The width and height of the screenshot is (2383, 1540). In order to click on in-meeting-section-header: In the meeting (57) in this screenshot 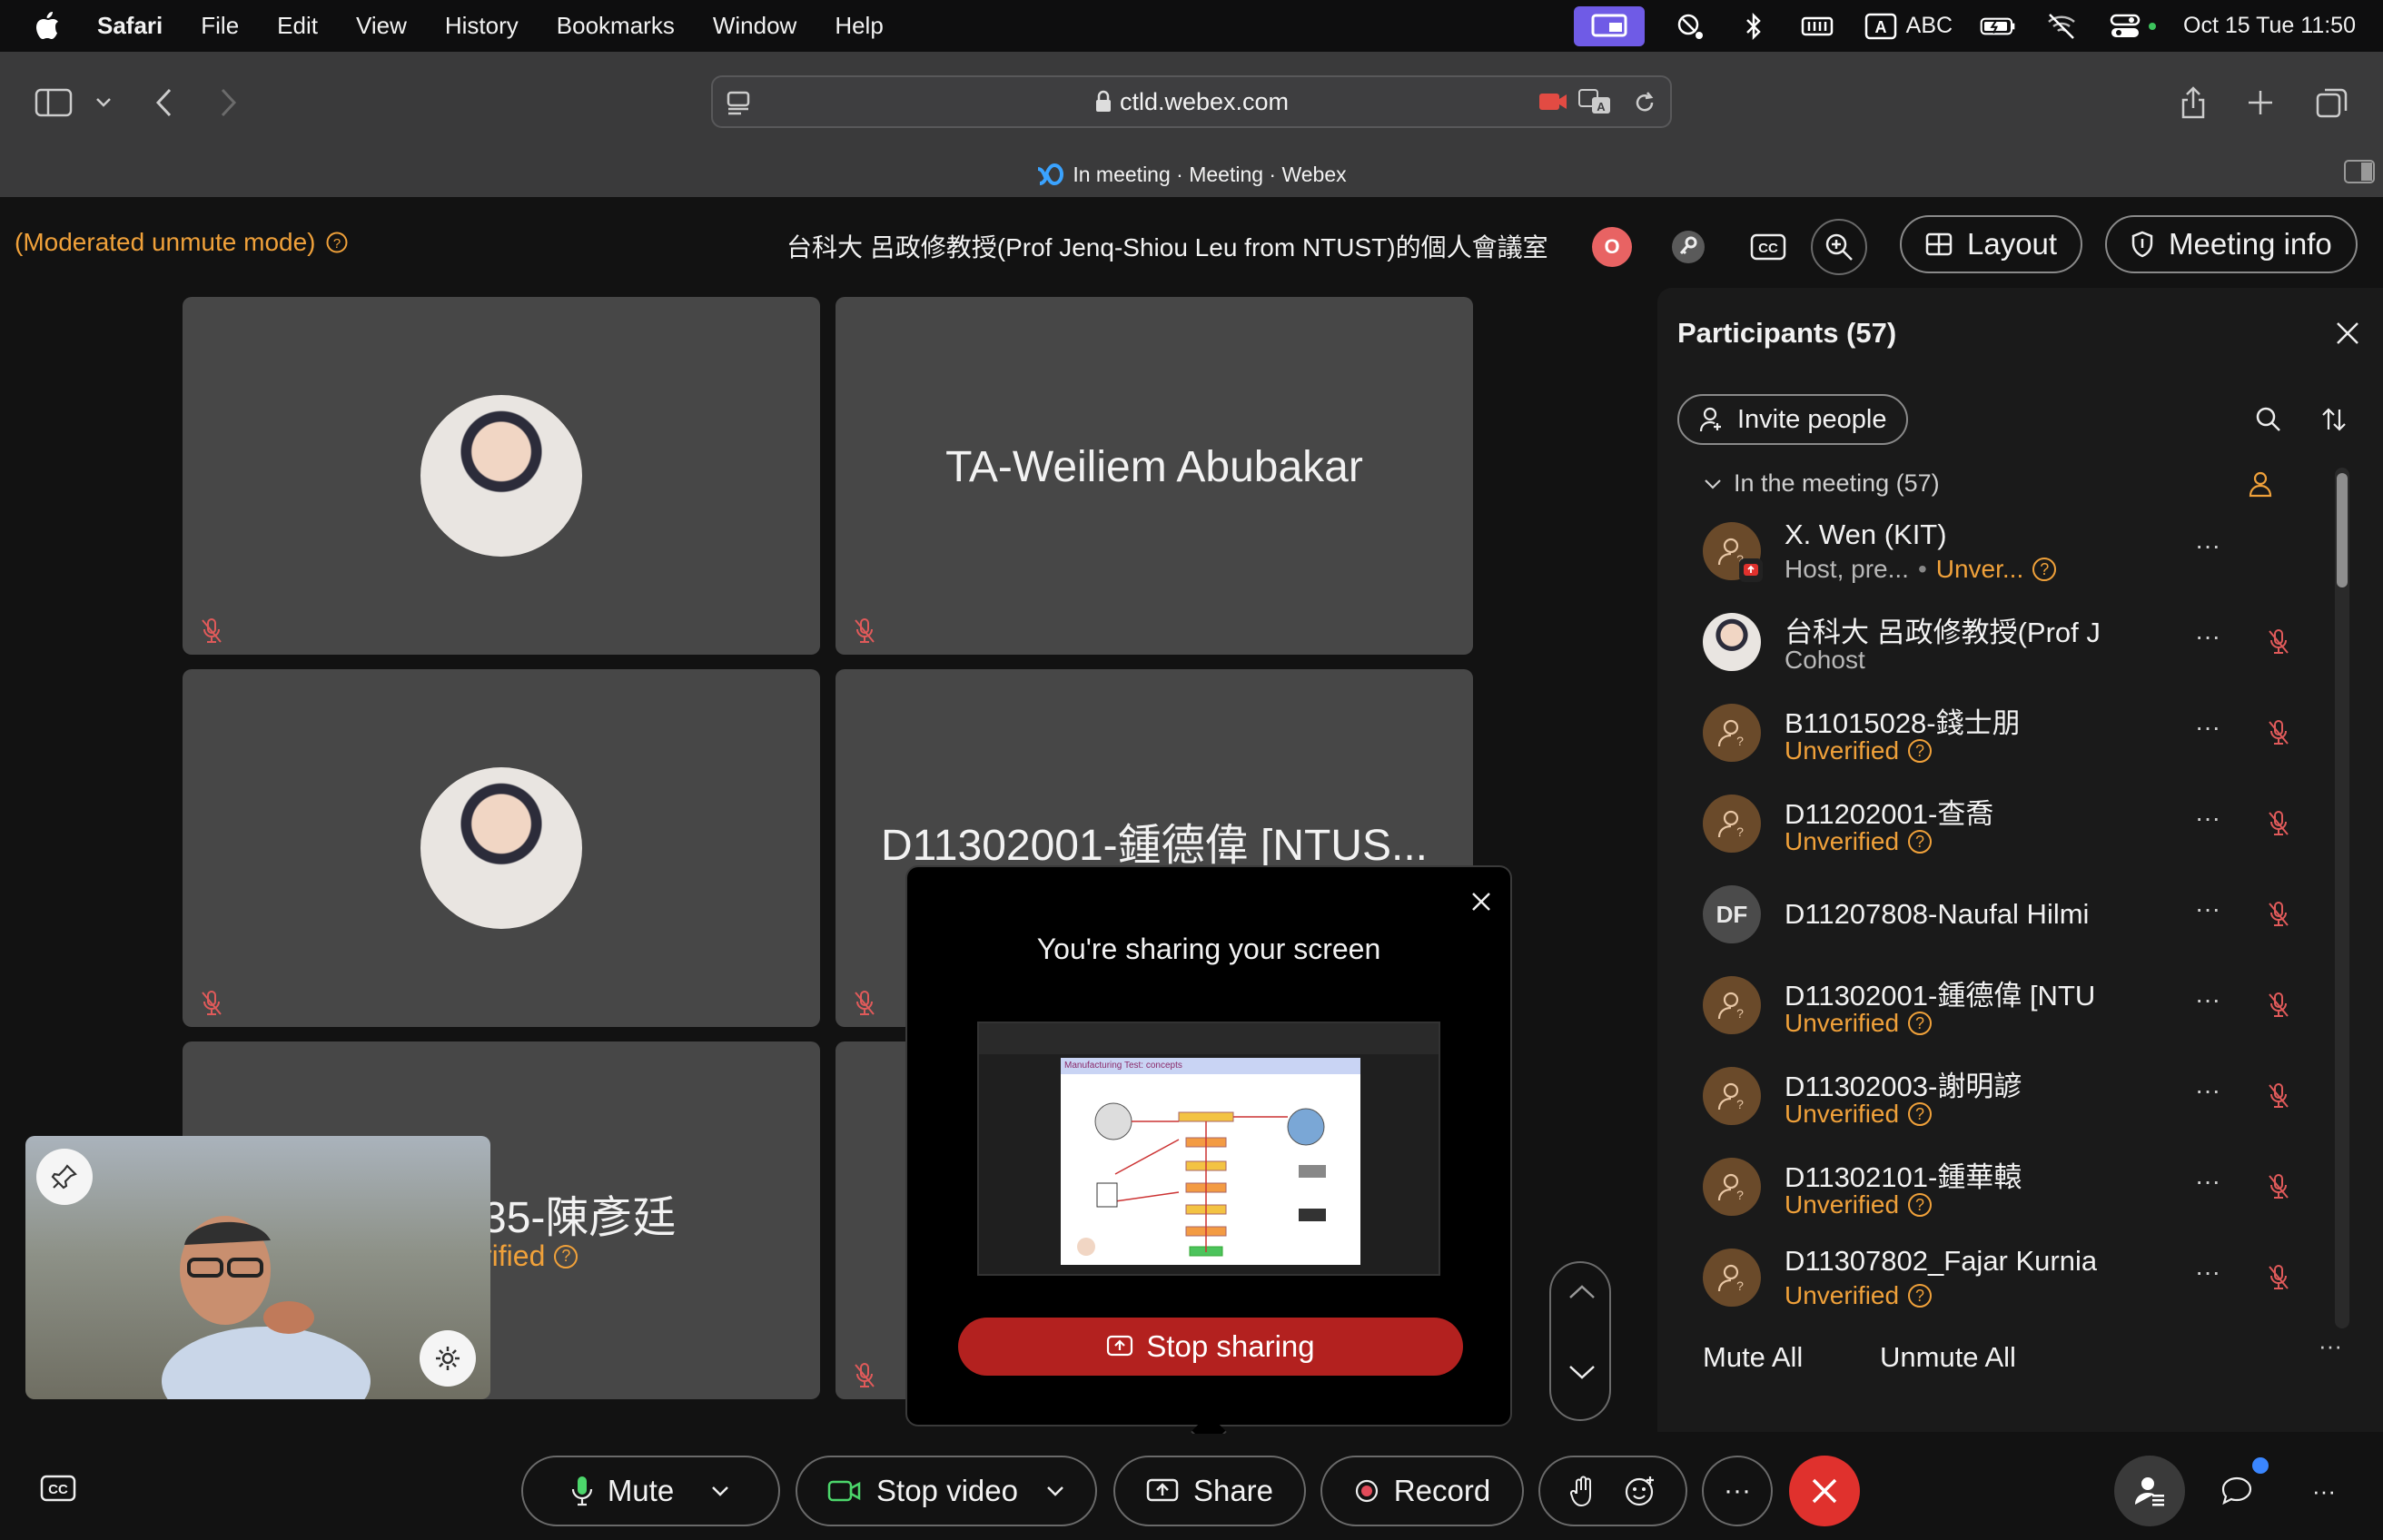, I will do `click(1821, 483)`.